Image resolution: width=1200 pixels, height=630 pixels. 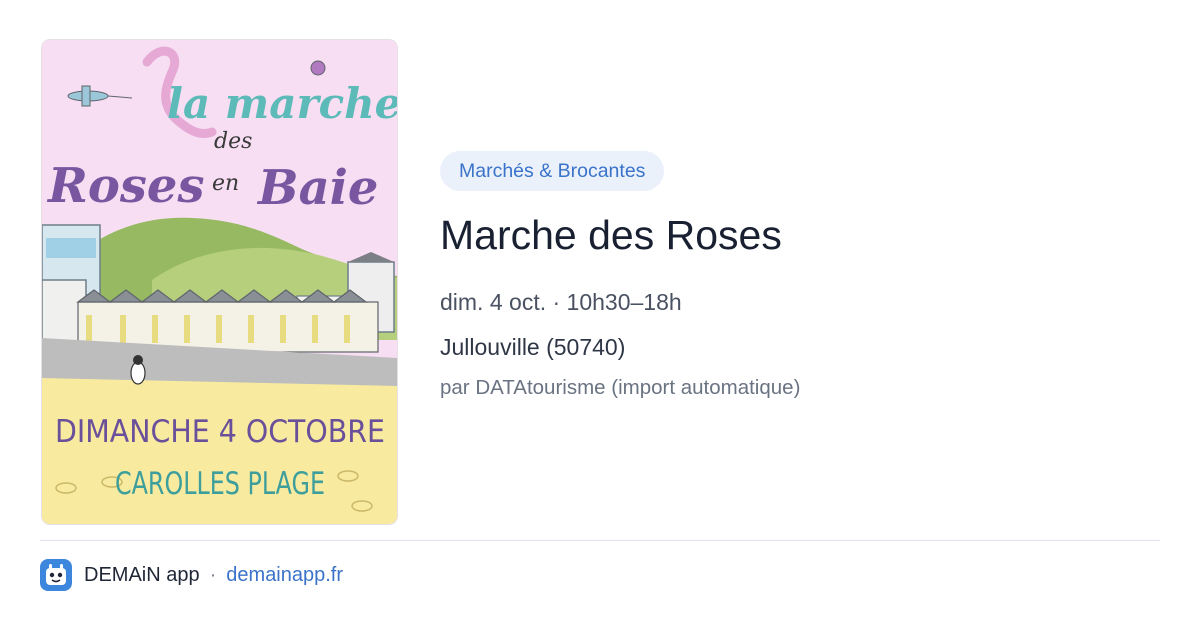 I want to click on poster-text-roses: Roses, so click(x=125, y=186).